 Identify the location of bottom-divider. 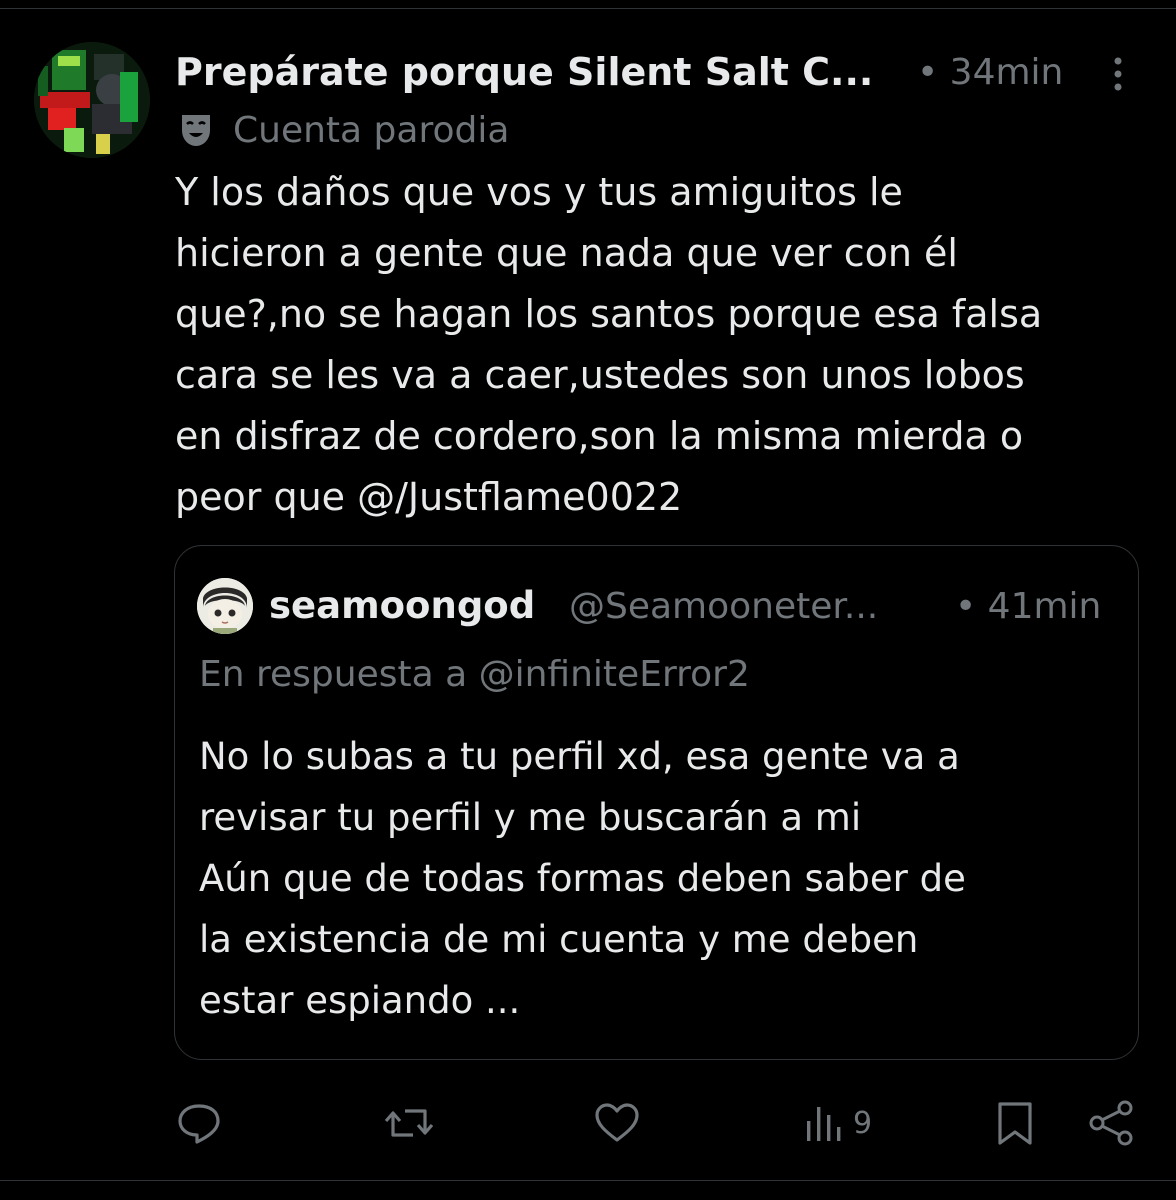
(588, 1180).